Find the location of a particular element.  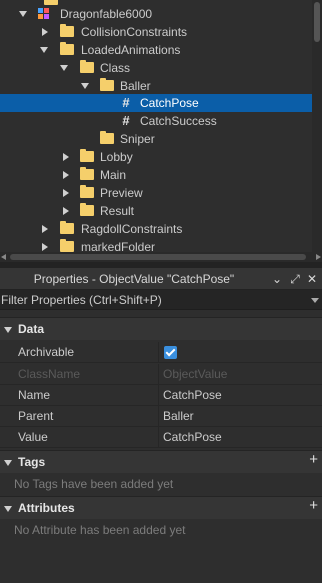

tree-label: Preview is located at coordinates (121, 193).